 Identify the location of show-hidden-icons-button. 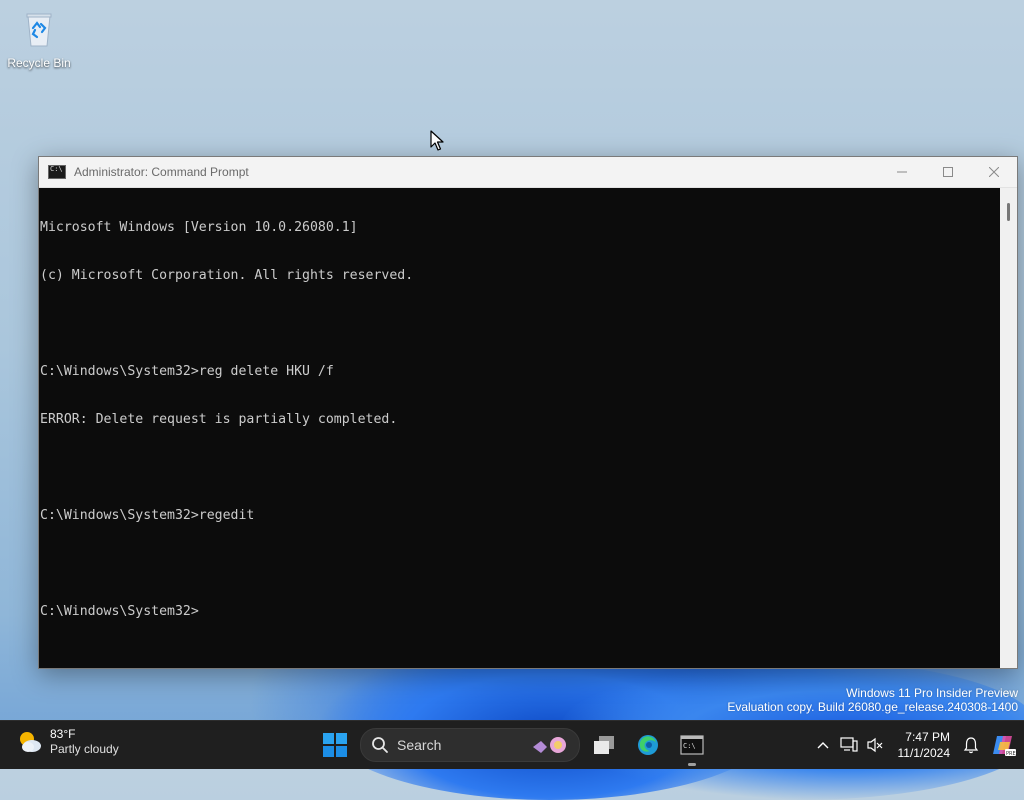
(823, 745).